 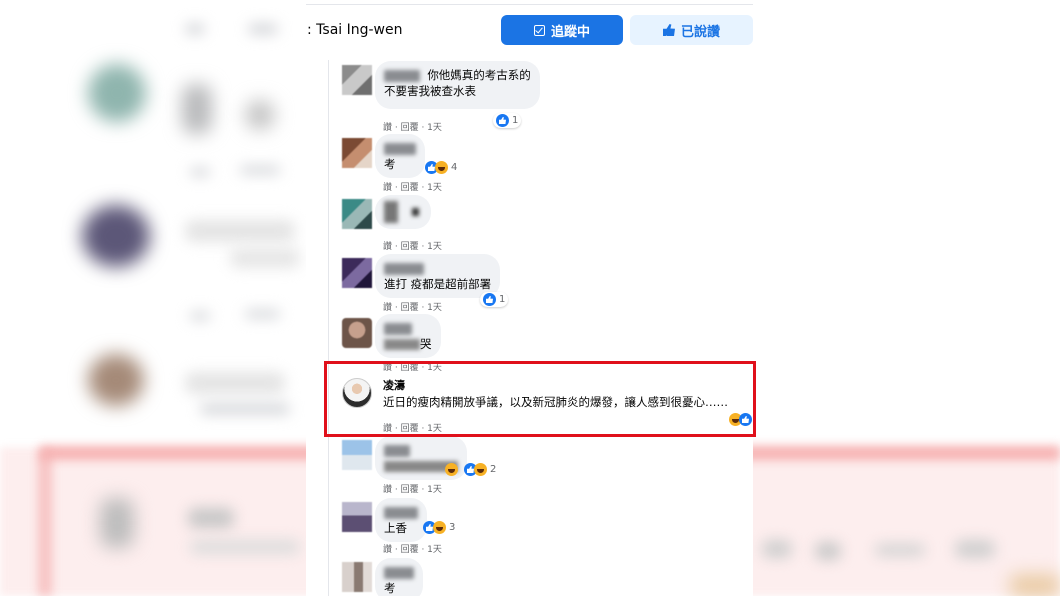 I want to click on comment-text: 上香, so click(x=395, y=528).